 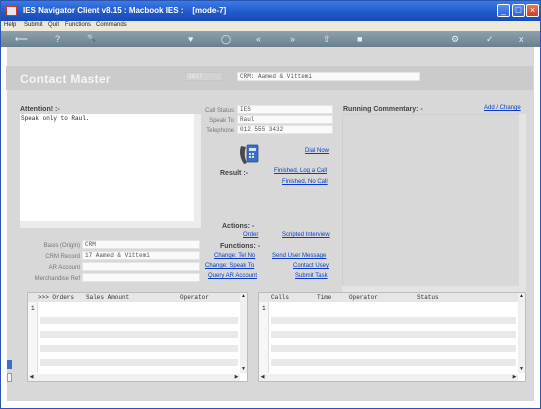 I want to click on attention-panel: Speak only to Raul., so click(x=110, y=171).